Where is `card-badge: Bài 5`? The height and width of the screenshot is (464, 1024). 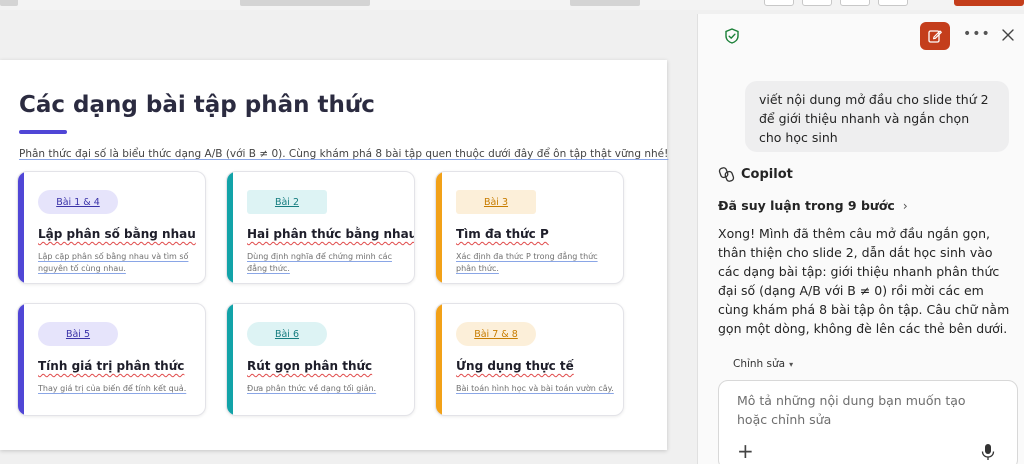
card-badge: Bài 5 is located at coordinates (78, 334).